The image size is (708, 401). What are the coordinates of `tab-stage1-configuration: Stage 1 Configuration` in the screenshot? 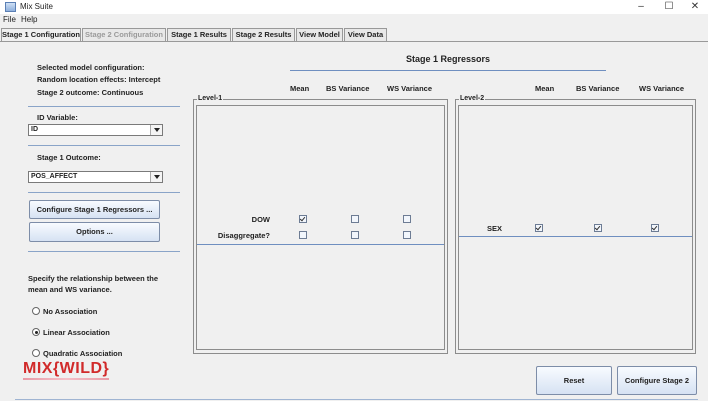 It's located at (41, 35).